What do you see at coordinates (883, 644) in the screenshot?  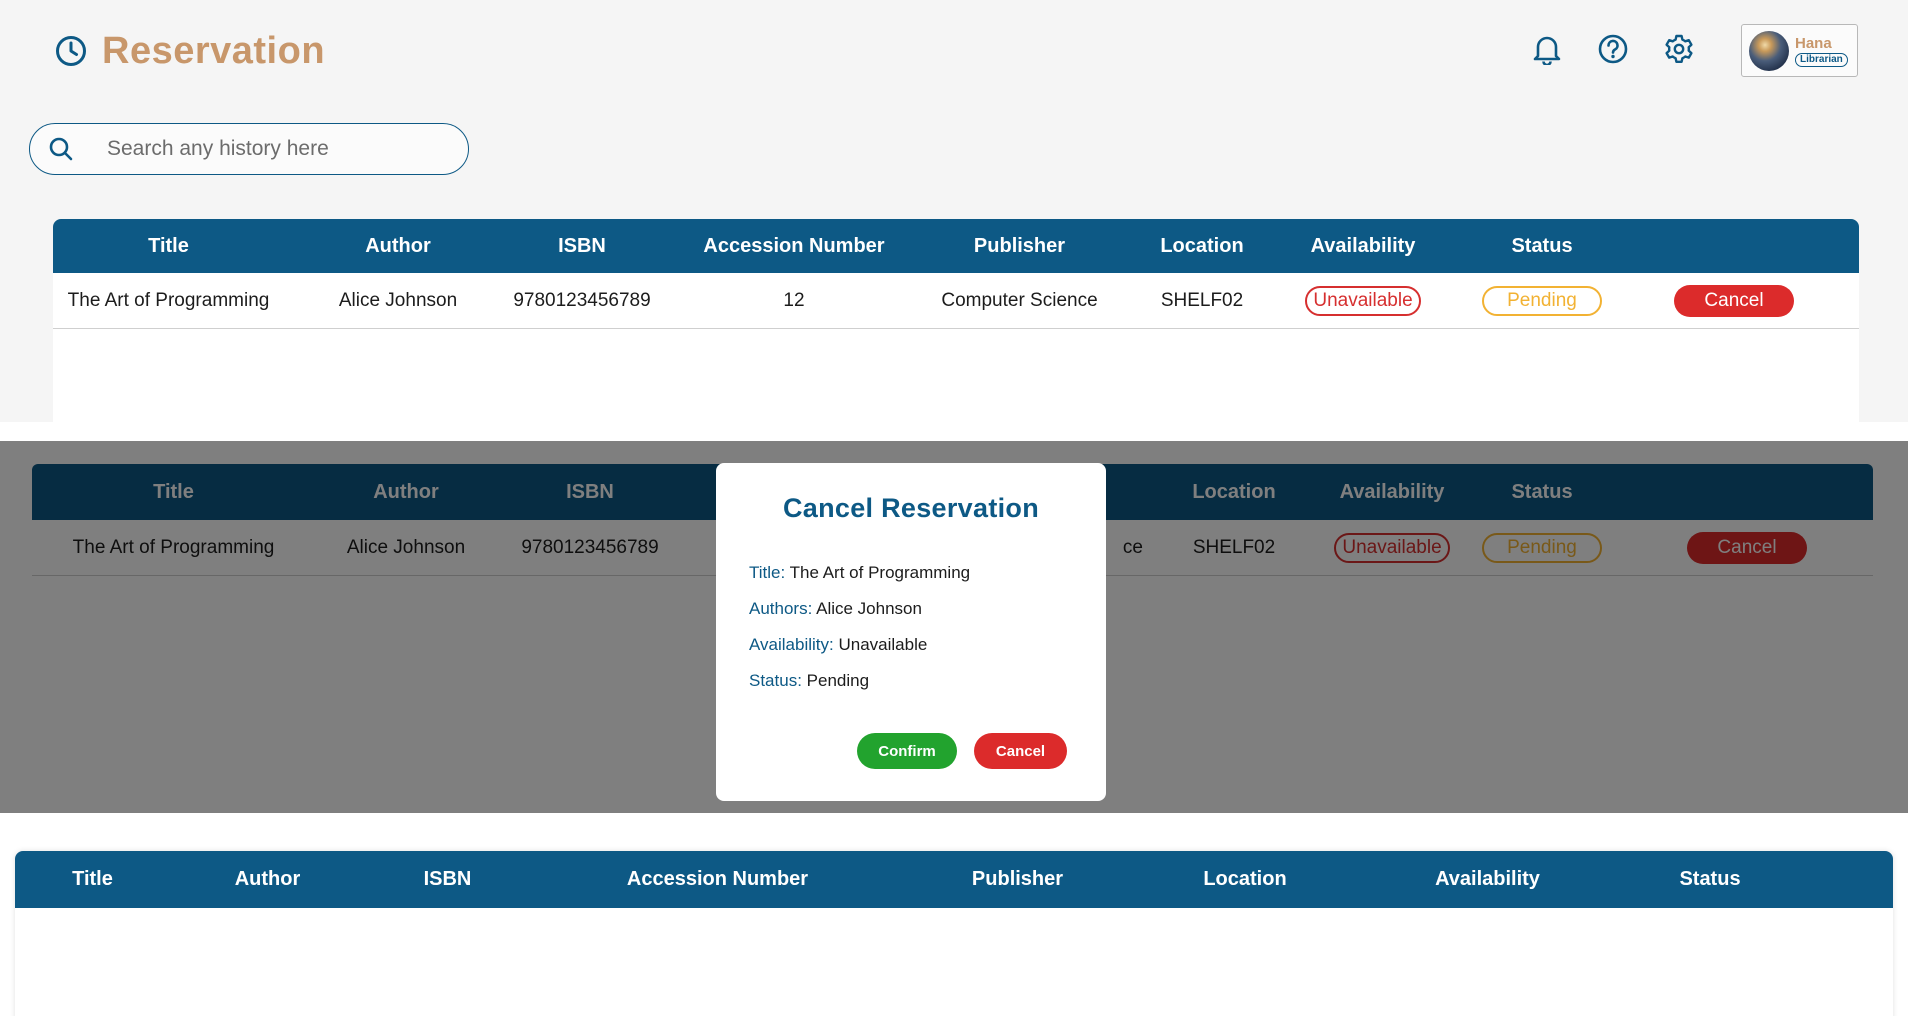 I see `modal-field-value: Unavailable` at bounding box center [883, 644].